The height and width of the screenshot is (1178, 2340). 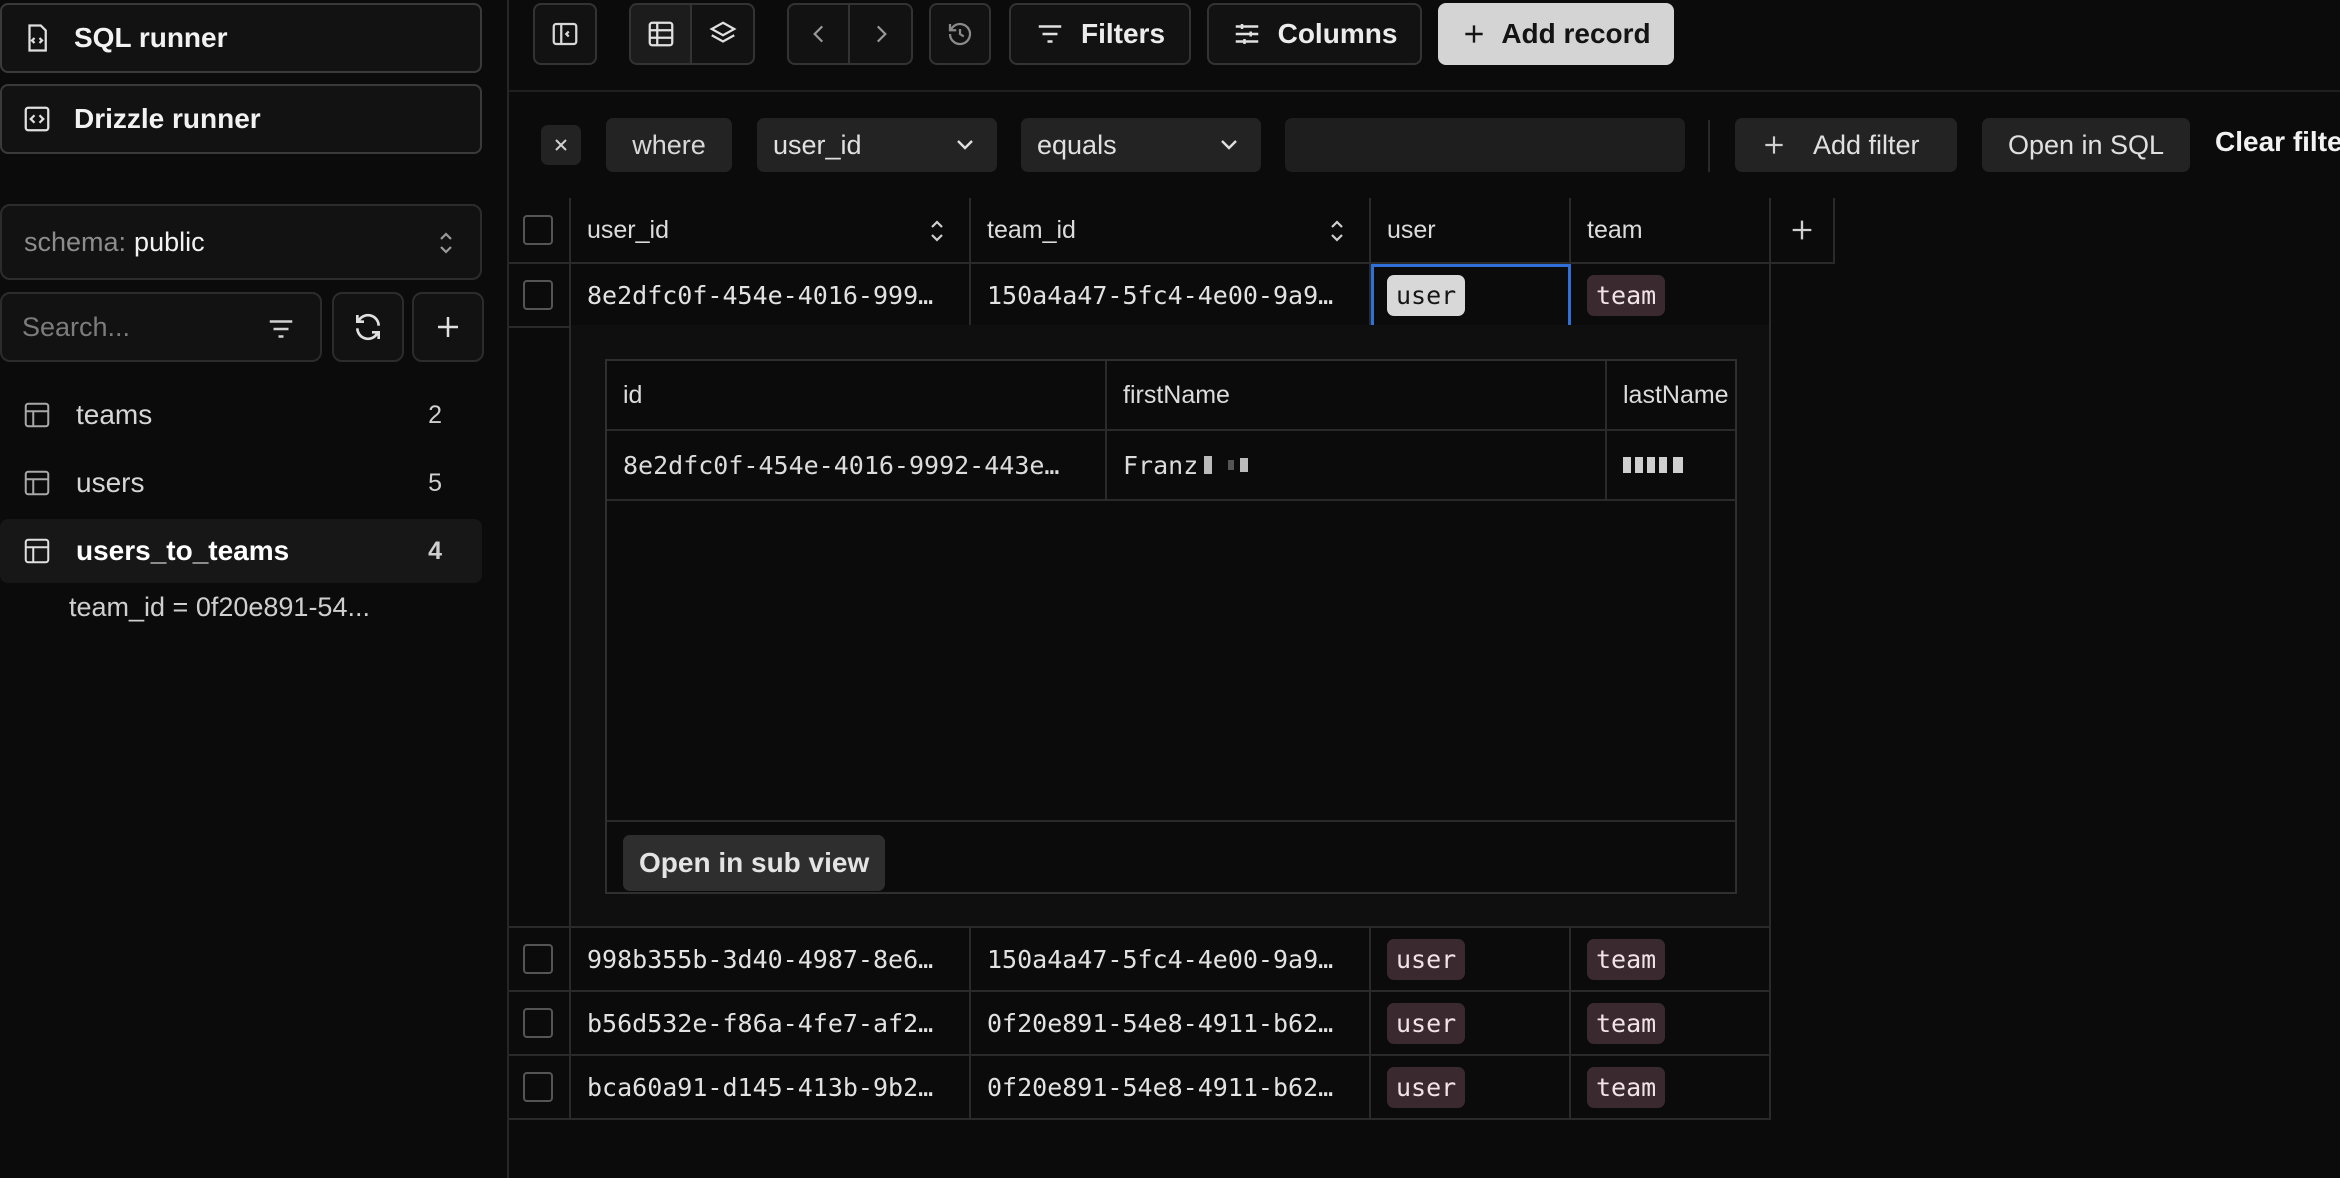 What do you see at coordinates (169, 241) in the screenshot?
I see `schema-value: public` at bounding box center [169, 241].